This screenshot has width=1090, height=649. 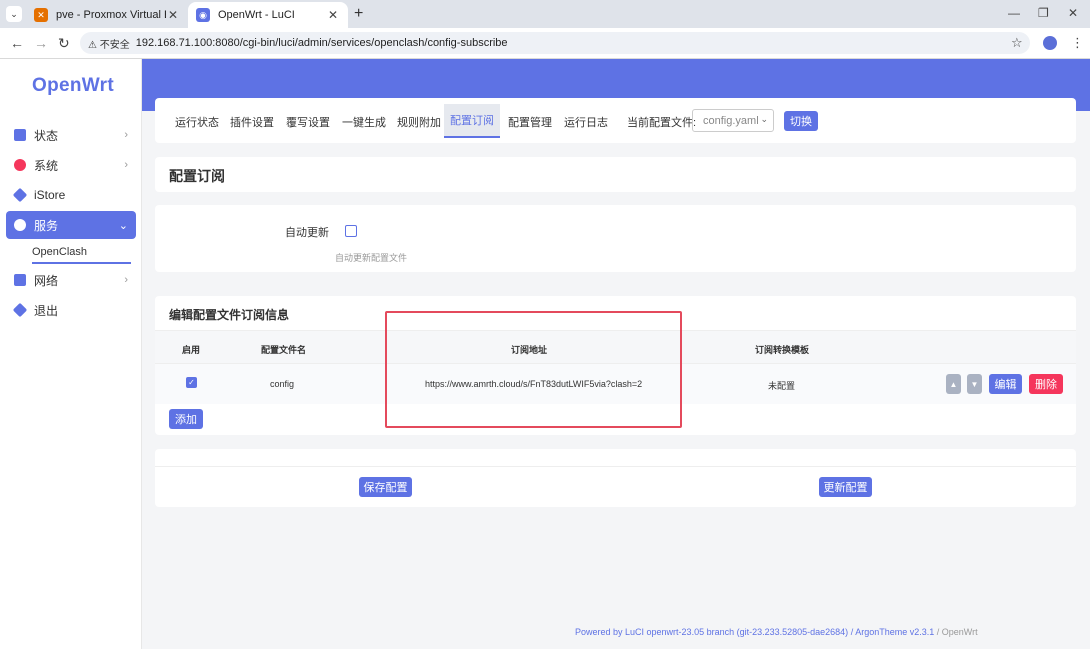 What do you see at coordinates (1043, 13) in the screenshot?
I see `restore-icon: ❐` at bounding box center [1043, 13].